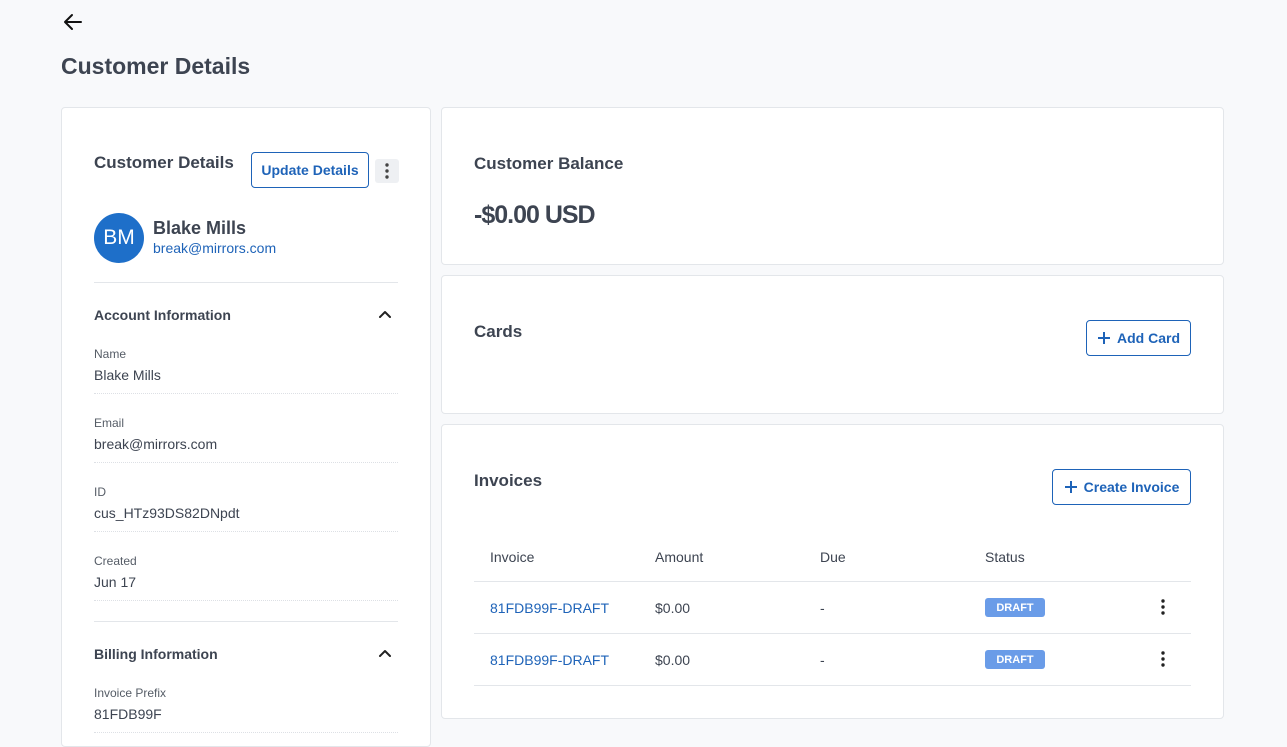  Describe the element at coordinates (73, 22) in the screenshot. I see `back-arrow-icon` at that location.